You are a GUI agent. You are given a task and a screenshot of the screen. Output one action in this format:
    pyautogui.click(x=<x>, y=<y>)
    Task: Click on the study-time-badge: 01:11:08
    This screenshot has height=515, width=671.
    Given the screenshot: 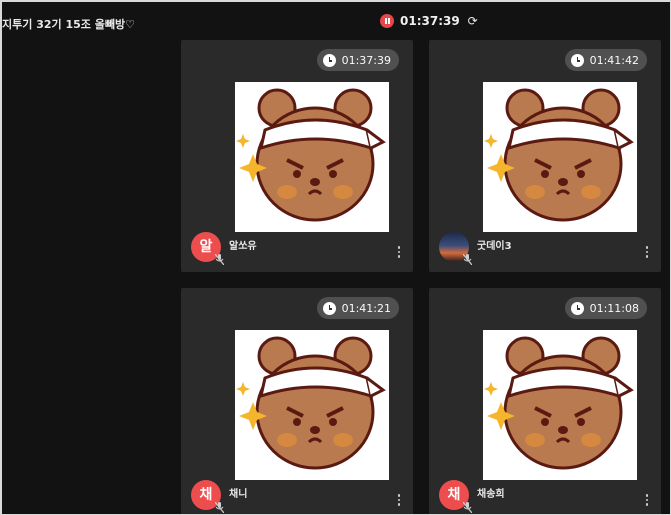 What is the action you would take?
    pyautogui.click(x=605, y=308)
    